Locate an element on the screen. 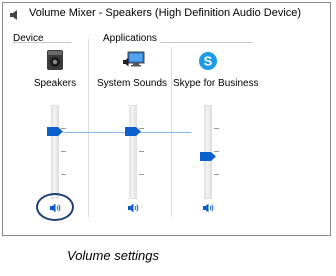 The image size is (336, 276). app-name-skype-for-business: Skype for Business is located at coordinates (216, 83).